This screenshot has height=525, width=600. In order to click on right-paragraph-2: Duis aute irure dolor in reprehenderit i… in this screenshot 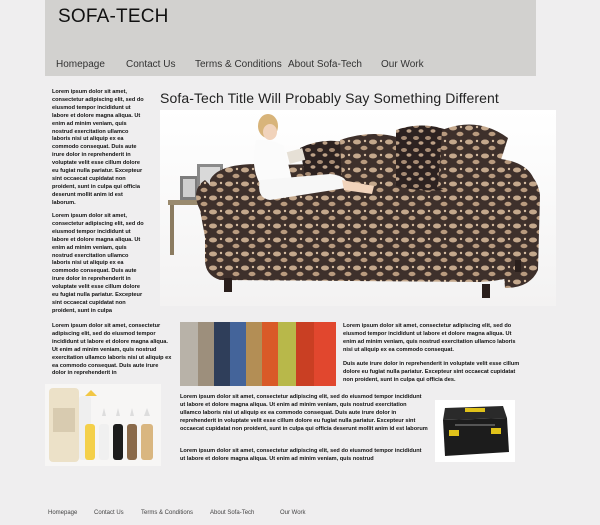, I will do `click(431, 372)`.